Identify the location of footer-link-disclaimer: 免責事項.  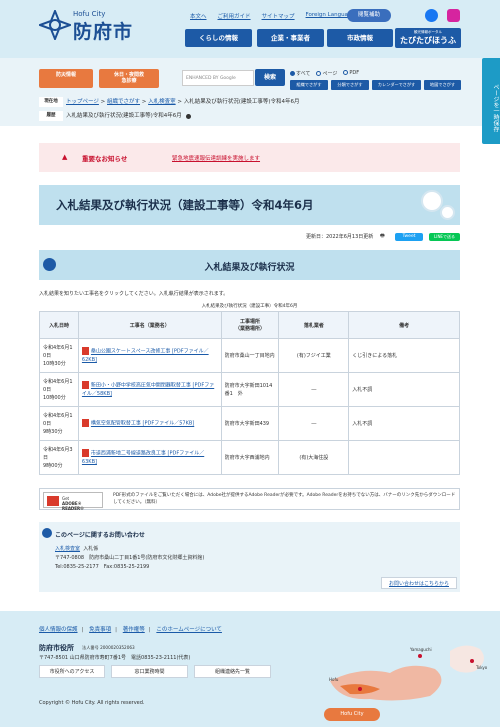
(100, 630).